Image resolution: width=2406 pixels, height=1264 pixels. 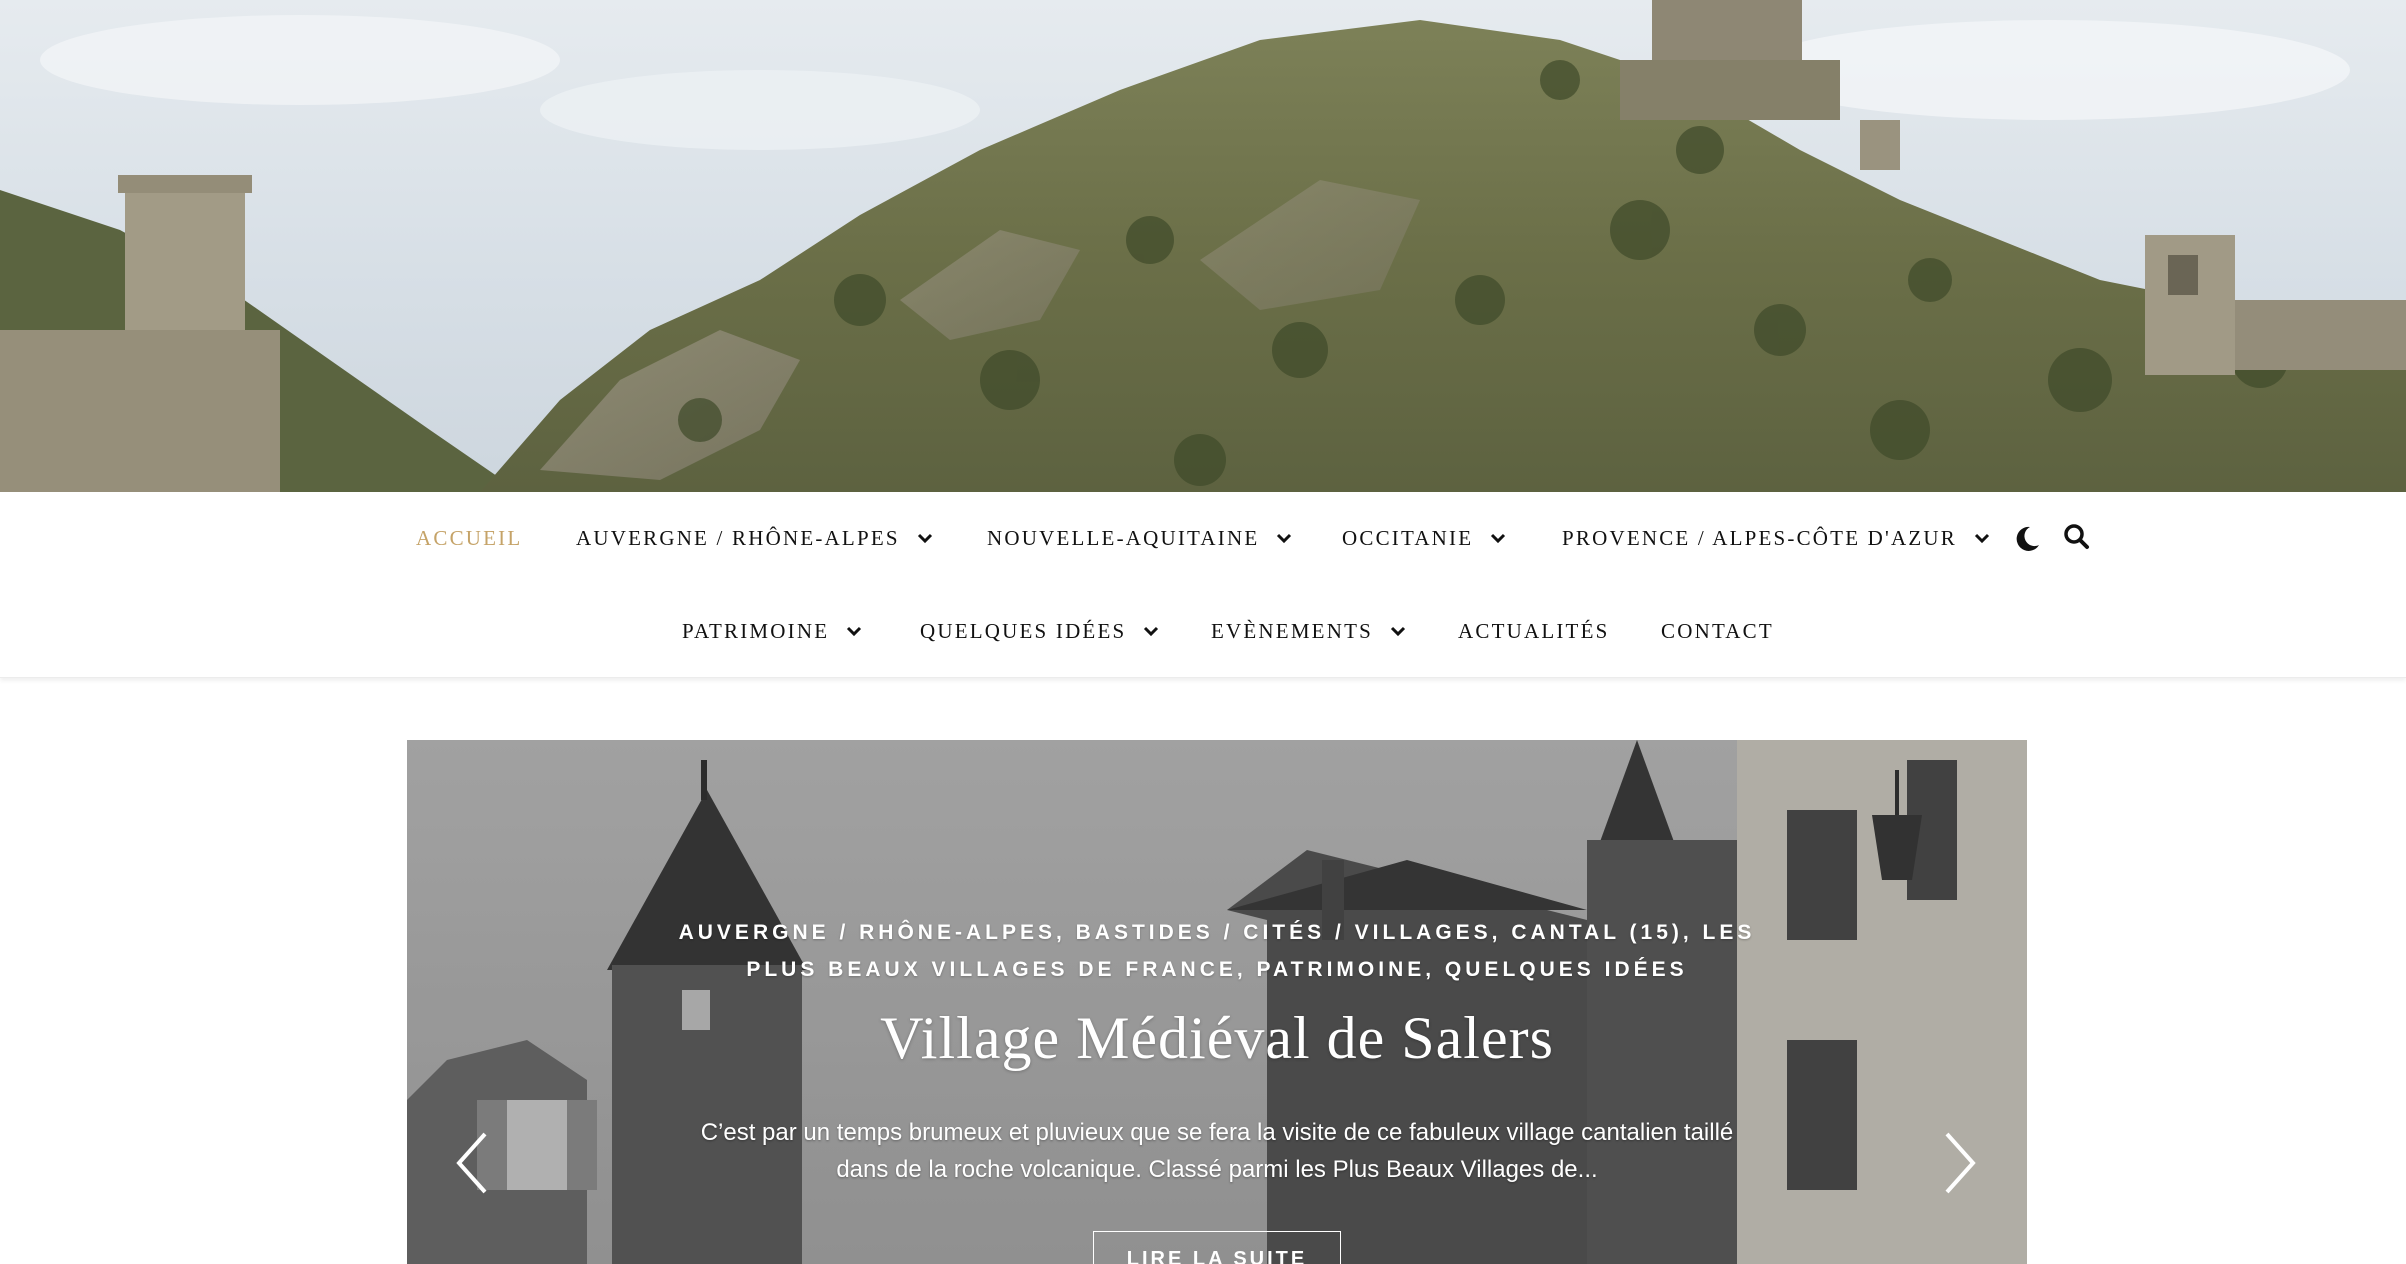 I want to click on nav-item-label: ACTUALITÉS, so click(x=1534, y=630).